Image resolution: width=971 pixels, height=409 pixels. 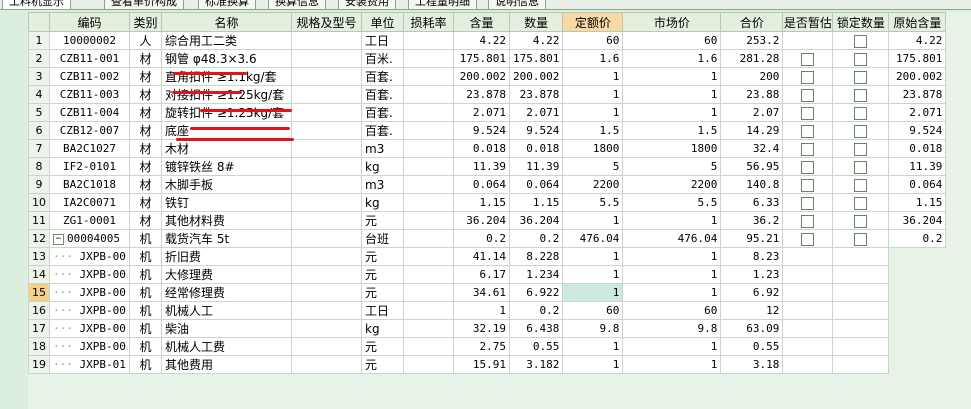 What do you see at coordinates (226, 40) in the screenshot?
I see `cell-name: 综合用工二类` at bounding box center [226, 40].